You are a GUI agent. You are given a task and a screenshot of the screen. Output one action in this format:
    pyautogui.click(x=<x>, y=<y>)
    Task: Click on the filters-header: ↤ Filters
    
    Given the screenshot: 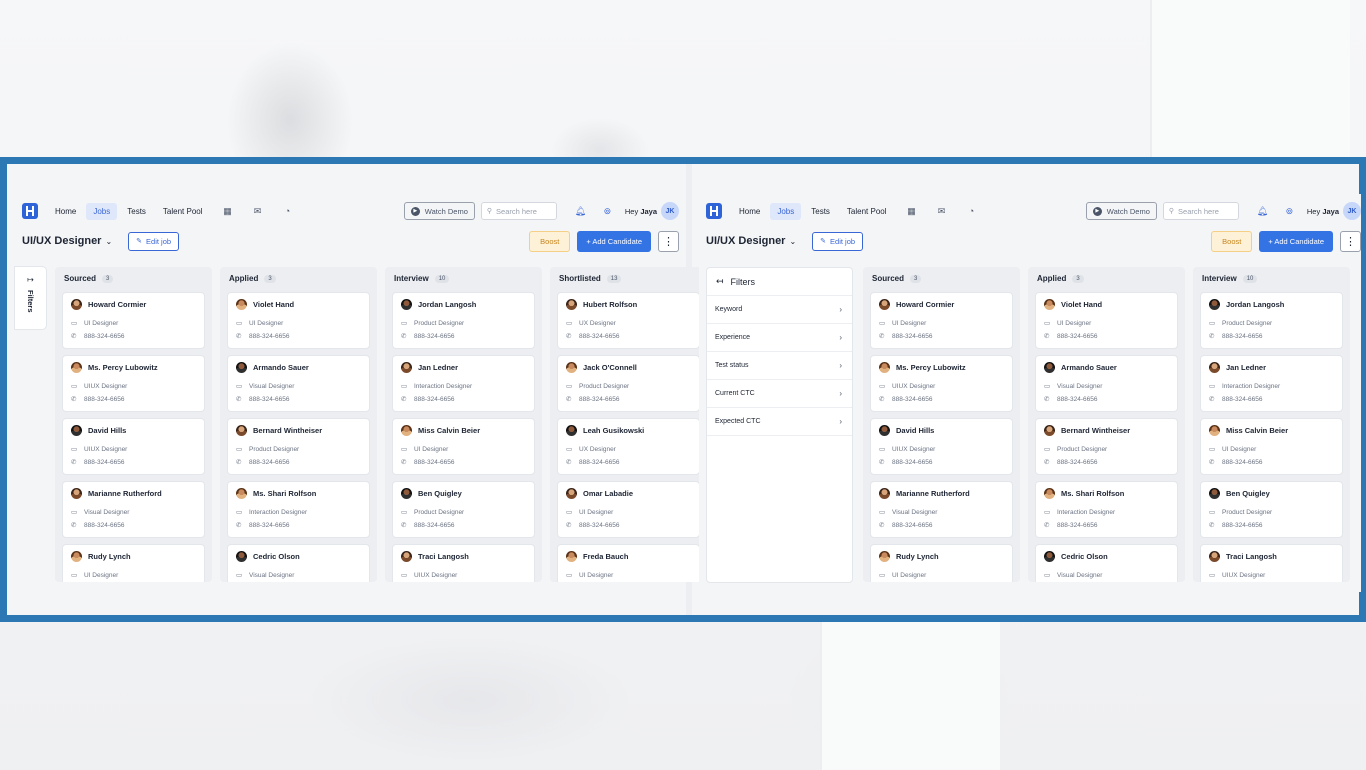 What is the action you would take?
    pyautogui.click(x=779, y=282)
    